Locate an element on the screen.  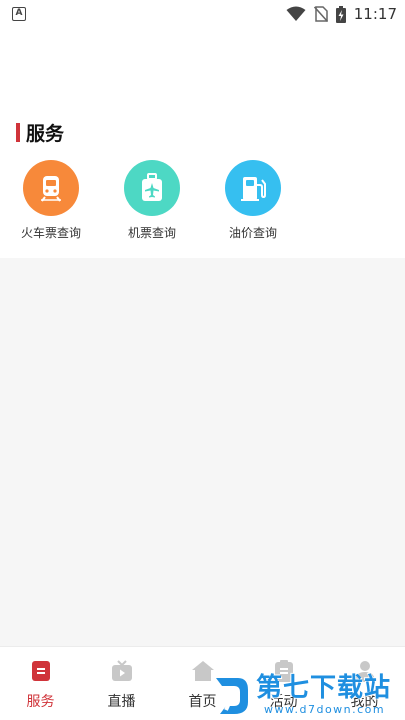
status-bar: A 11:17 is located at coordinates (202, 14).